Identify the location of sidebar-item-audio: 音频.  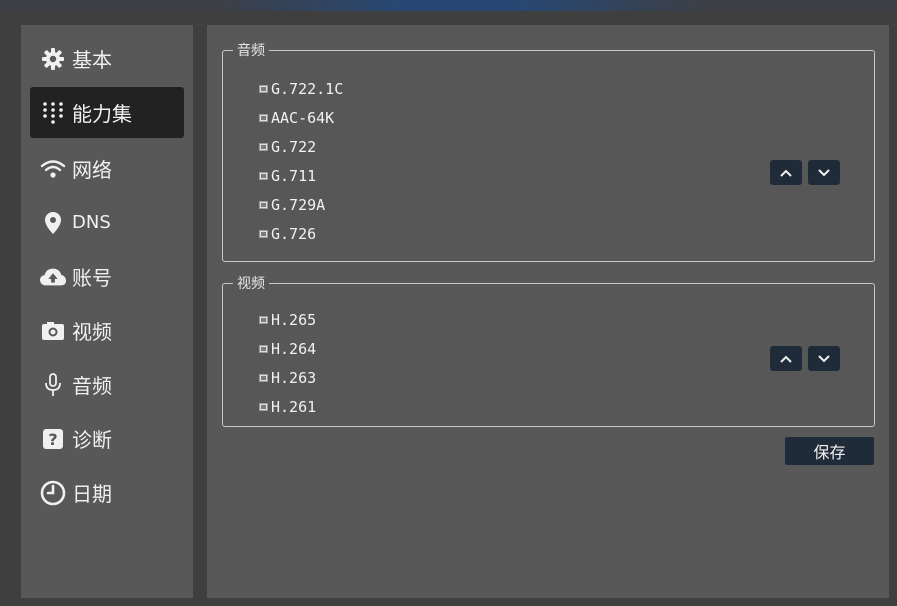
(107, 384).